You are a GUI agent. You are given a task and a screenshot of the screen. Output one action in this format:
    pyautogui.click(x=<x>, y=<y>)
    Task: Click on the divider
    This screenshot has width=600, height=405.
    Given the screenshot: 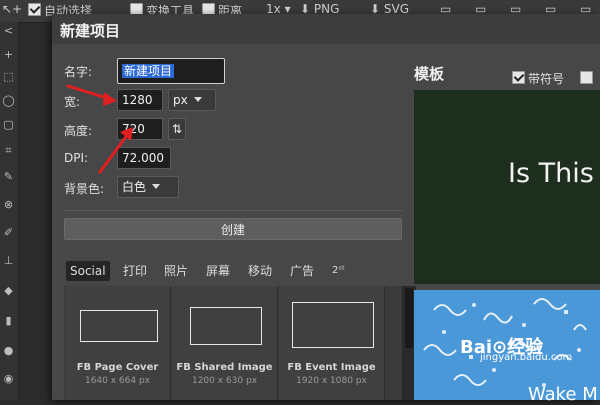 What is the action you would take?
    pyautogui.click(x=233, y=210)
    